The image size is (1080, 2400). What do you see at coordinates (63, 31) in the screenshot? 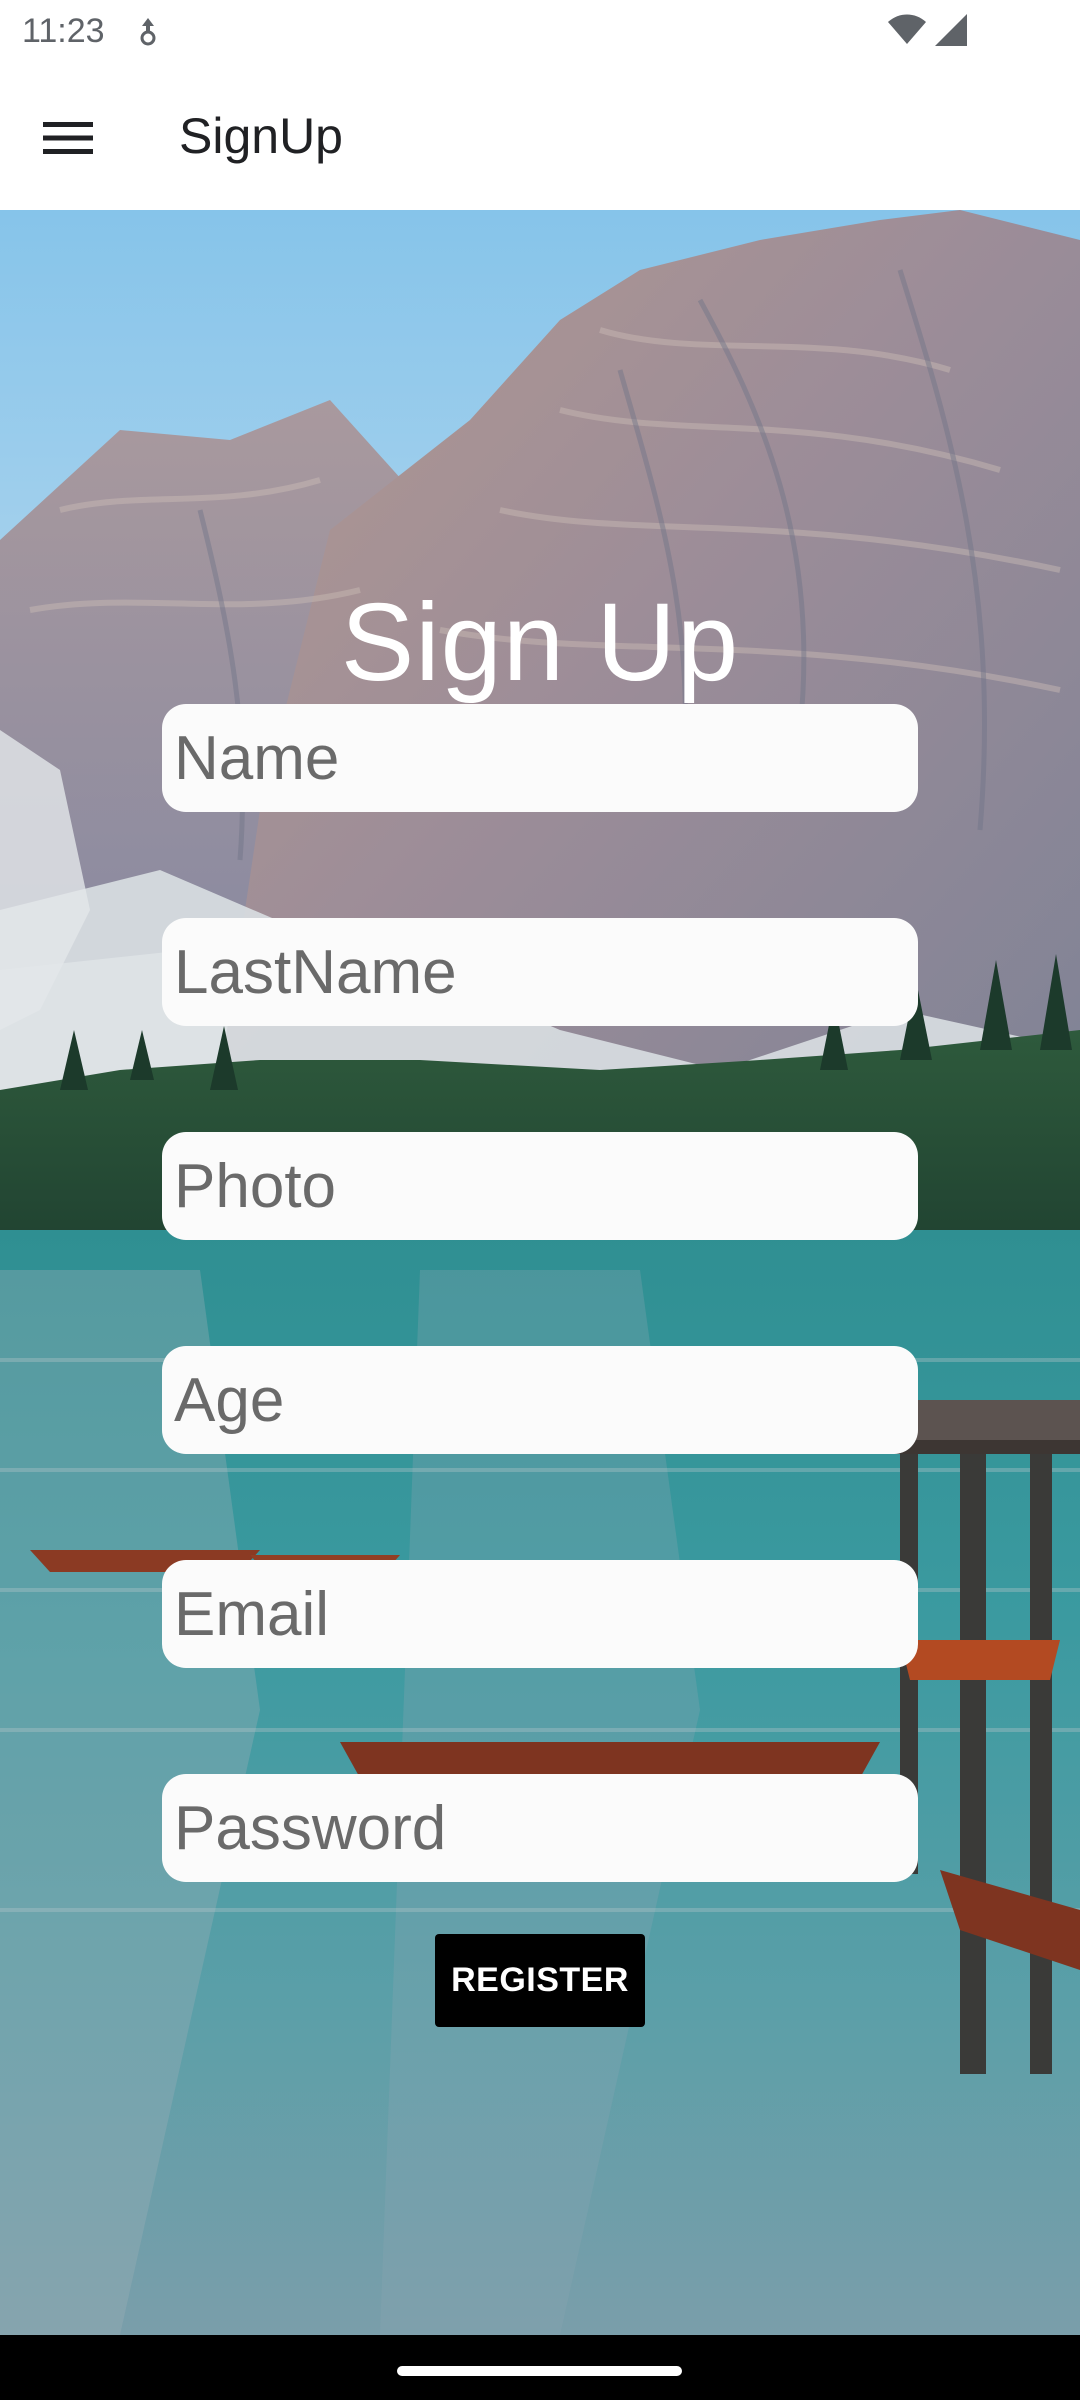
I see `status-time: 11:23` at bounding box center [63, 31].